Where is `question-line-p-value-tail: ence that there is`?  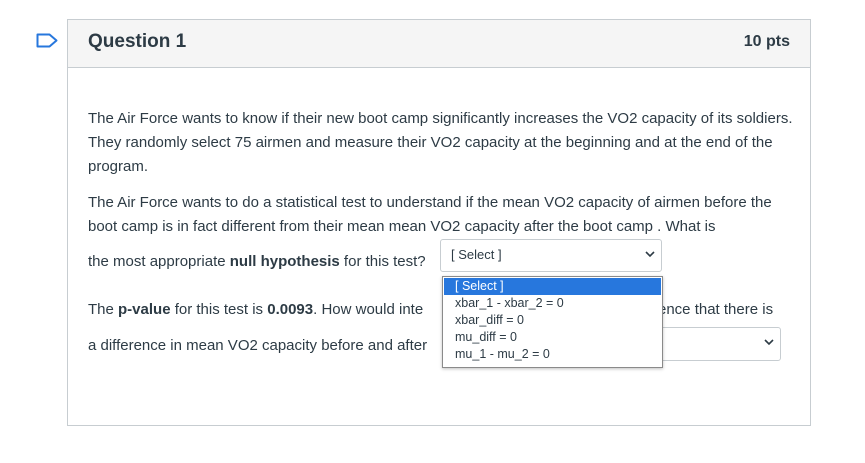
question-line-p-value-tail: ence that there is is located at coordinates (716, 309).